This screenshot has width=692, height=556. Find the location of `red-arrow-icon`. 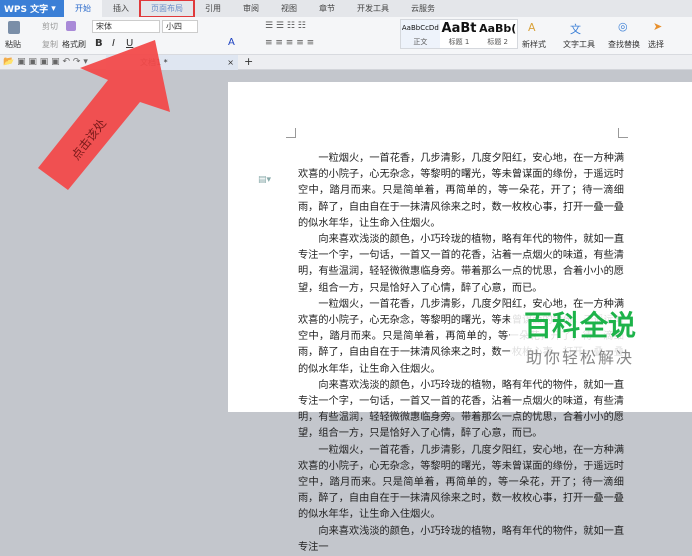

red-arrow-icon is located at coordinates (104, 115).